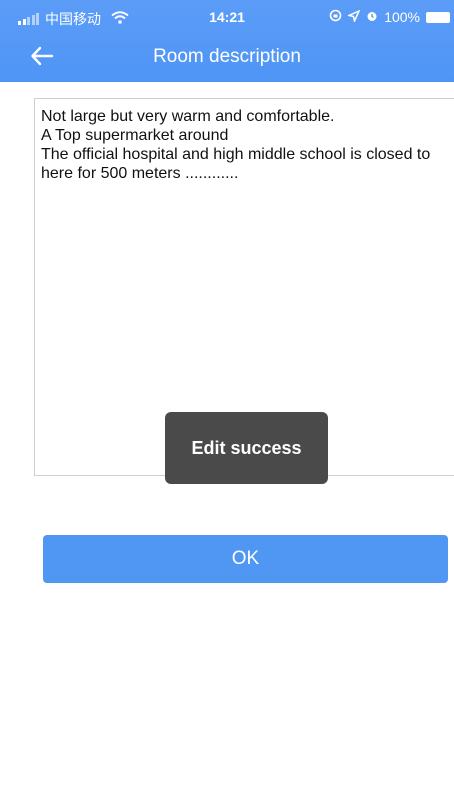 This screenshot has height=809, width=454. Describe the element at coordinates (402, 17) in the screenshot. I see `battery-percent: 100%` at that location.